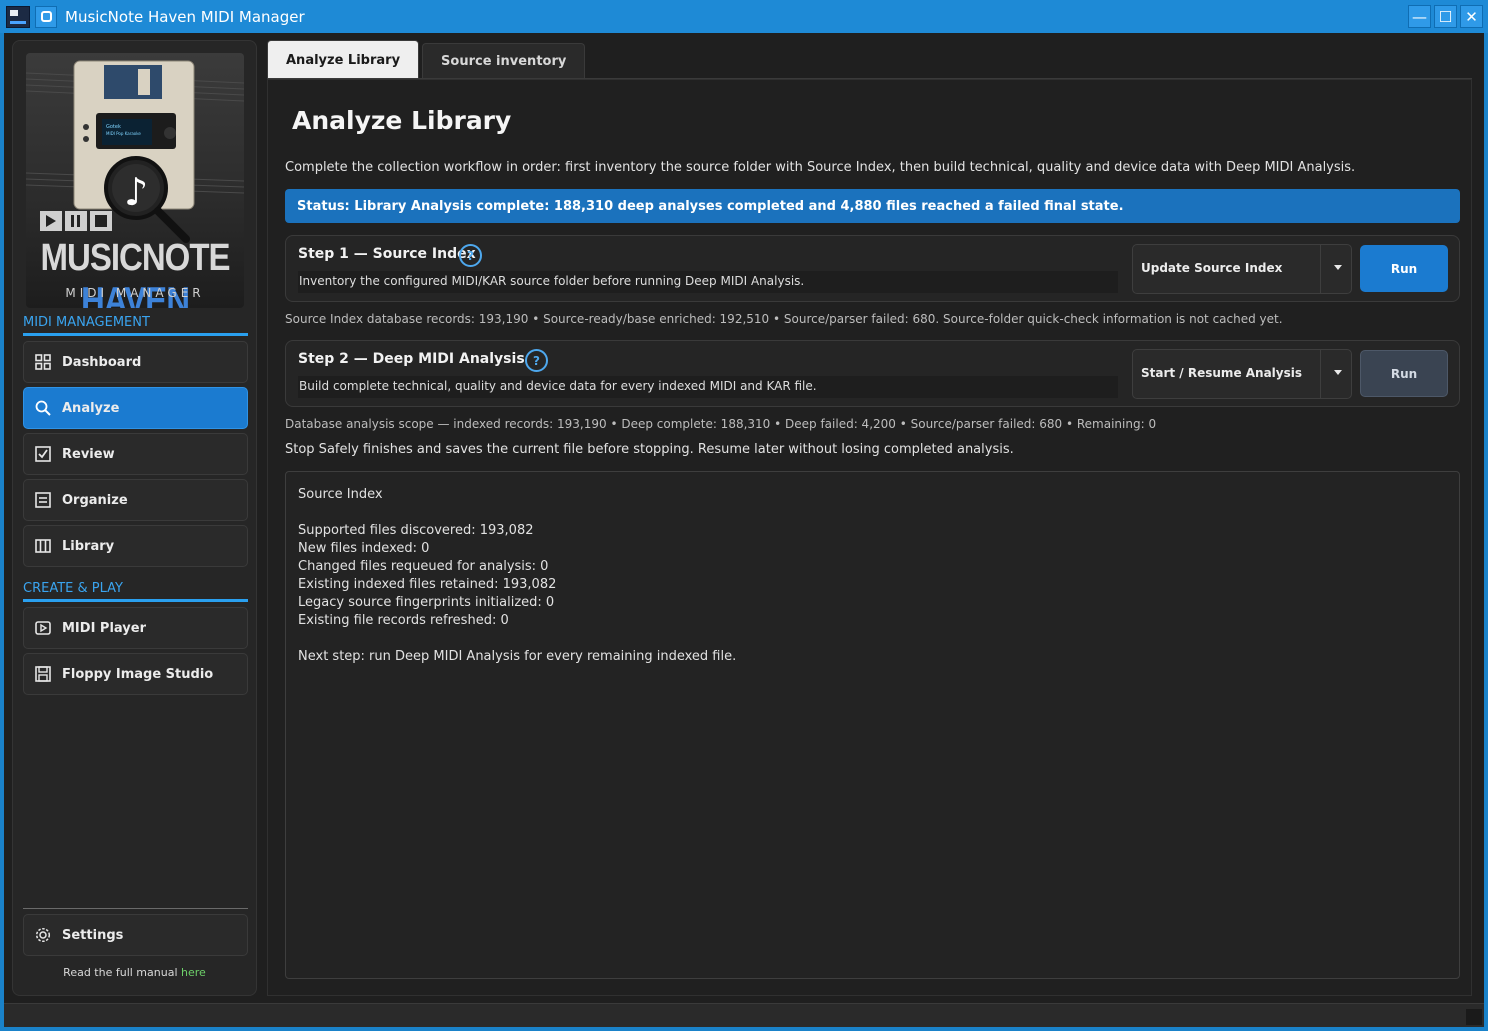  What do you see at coordinates (136, 192) in the screenshot?
I see `note-icon: ♪` at bounding box center [136, 192].